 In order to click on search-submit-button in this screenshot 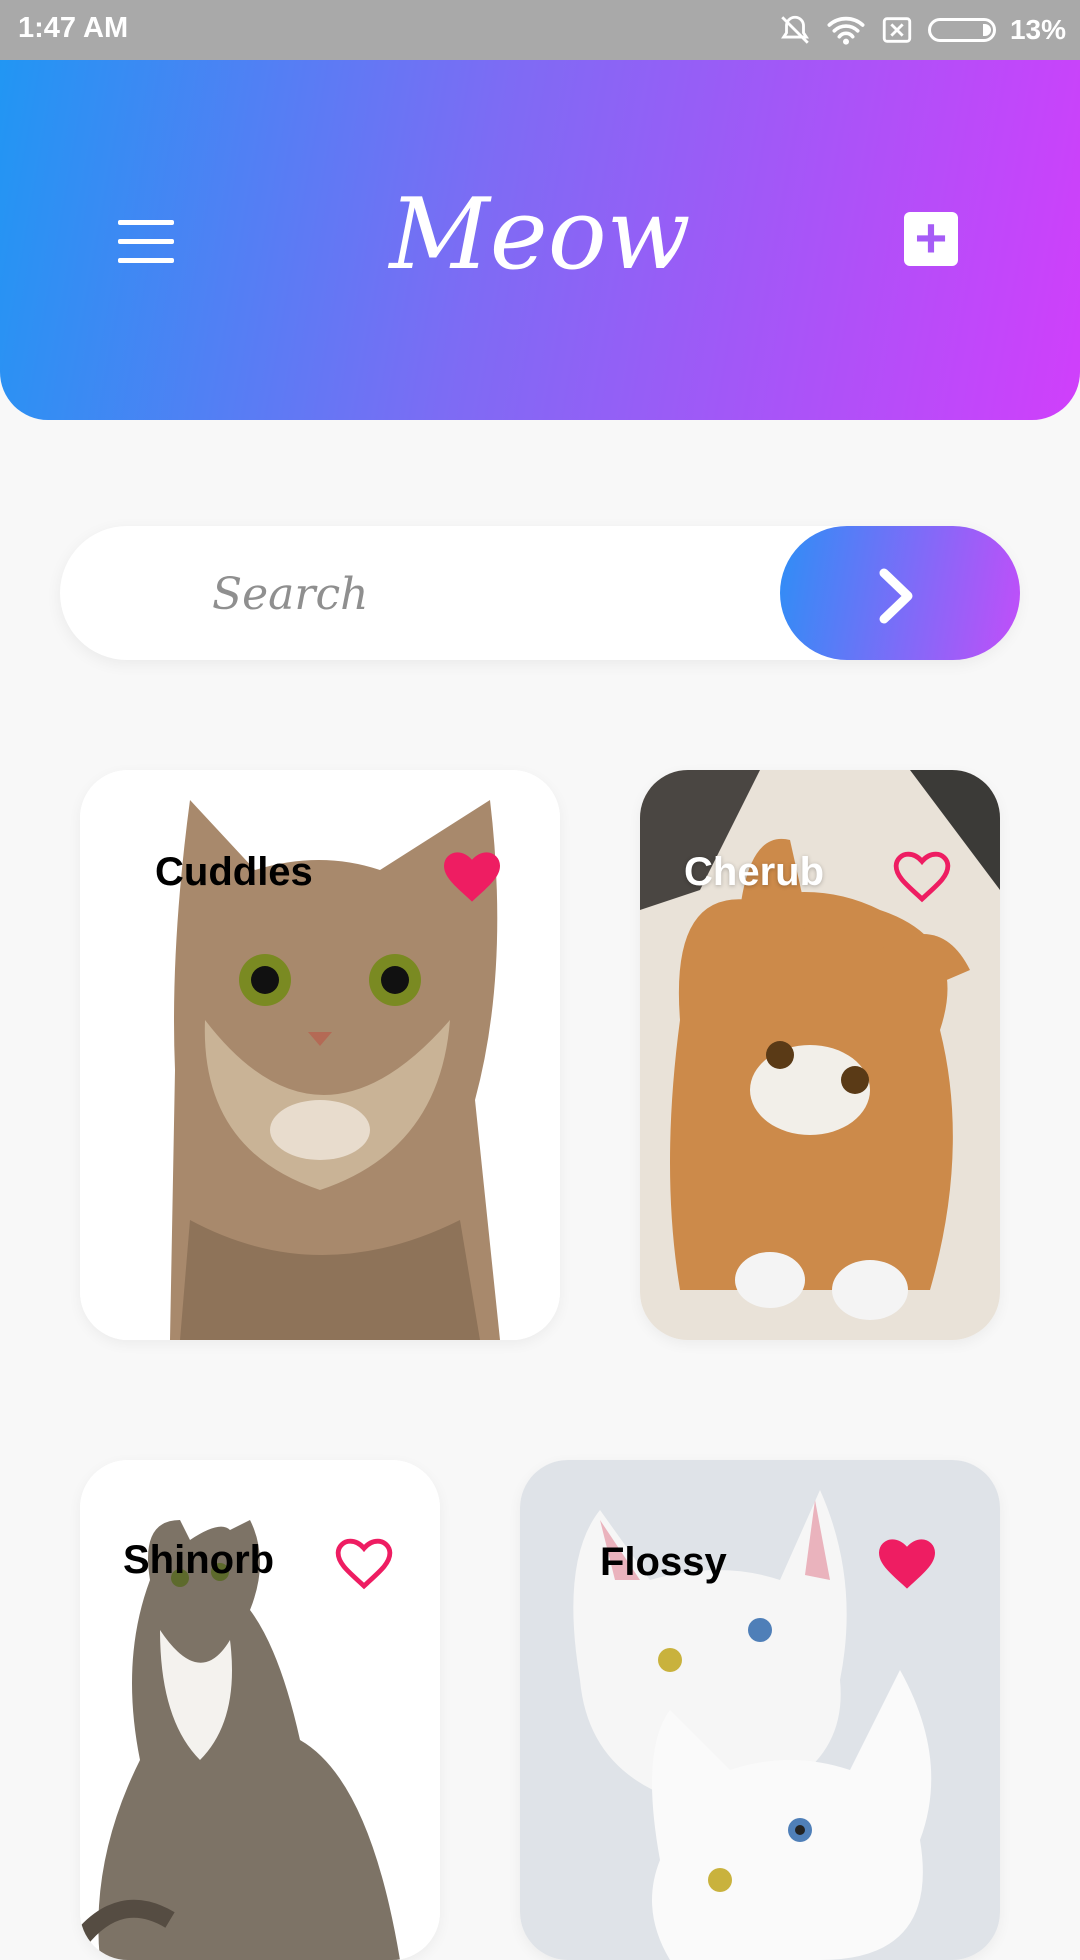, I will do `click(900, 593)`.